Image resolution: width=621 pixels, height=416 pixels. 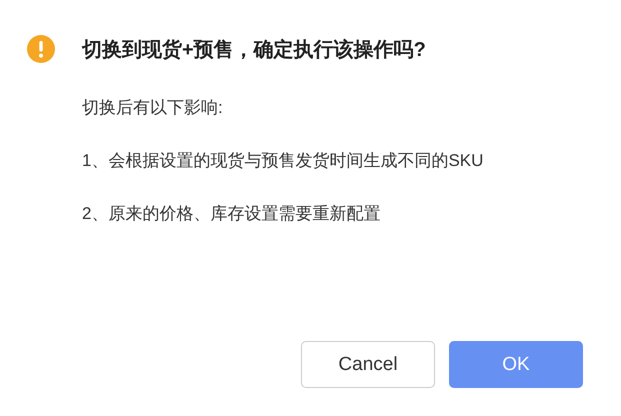 I want to click on message-text: 1、会根据设置的现货与预售发货时间生成不同的SKU, so click(x=283, y=161).